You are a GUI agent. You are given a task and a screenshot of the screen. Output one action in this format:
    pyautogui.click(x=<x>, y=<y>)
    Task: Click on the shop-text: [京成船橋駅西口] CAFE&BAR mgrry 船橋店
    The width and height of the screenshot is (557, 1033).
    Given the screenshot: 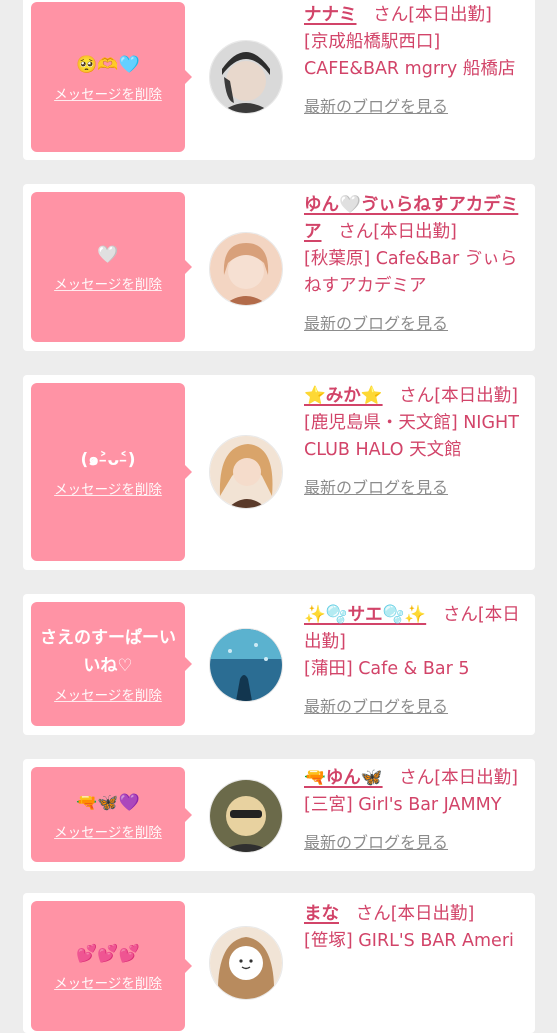 What is the action you would take?
    pyautogui.click(x=410, y=55)
    